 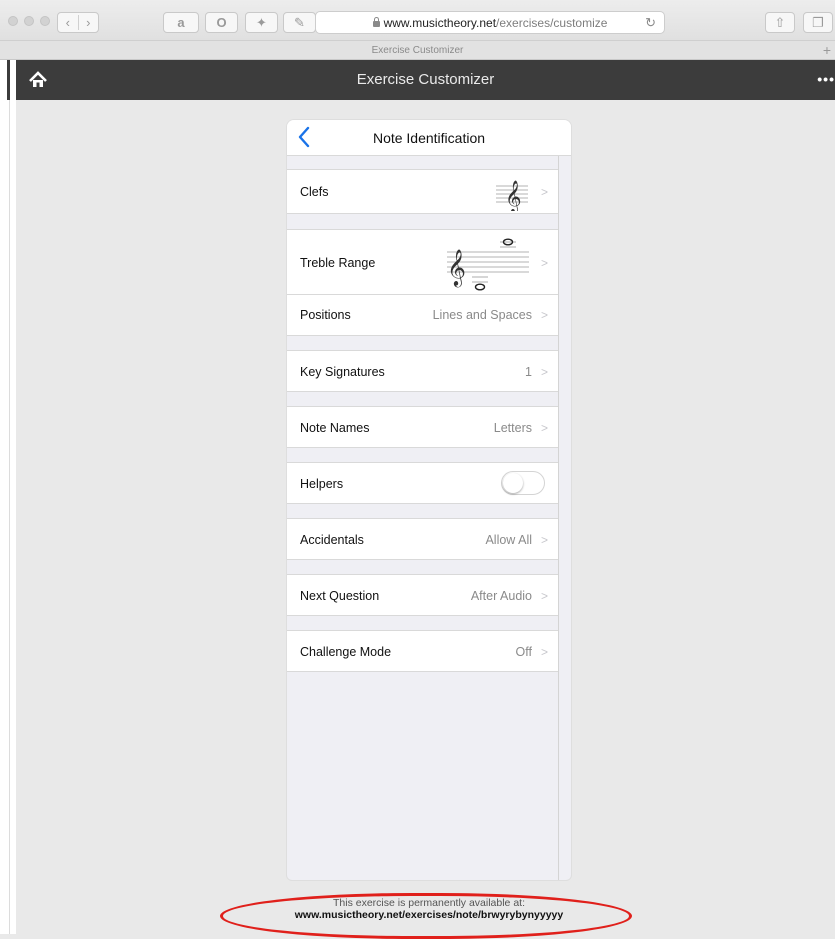 What do you see at coordinates (338, 263) in the screenshot?
I see `row-label: Treble Range` at bounding box center [338, 263].